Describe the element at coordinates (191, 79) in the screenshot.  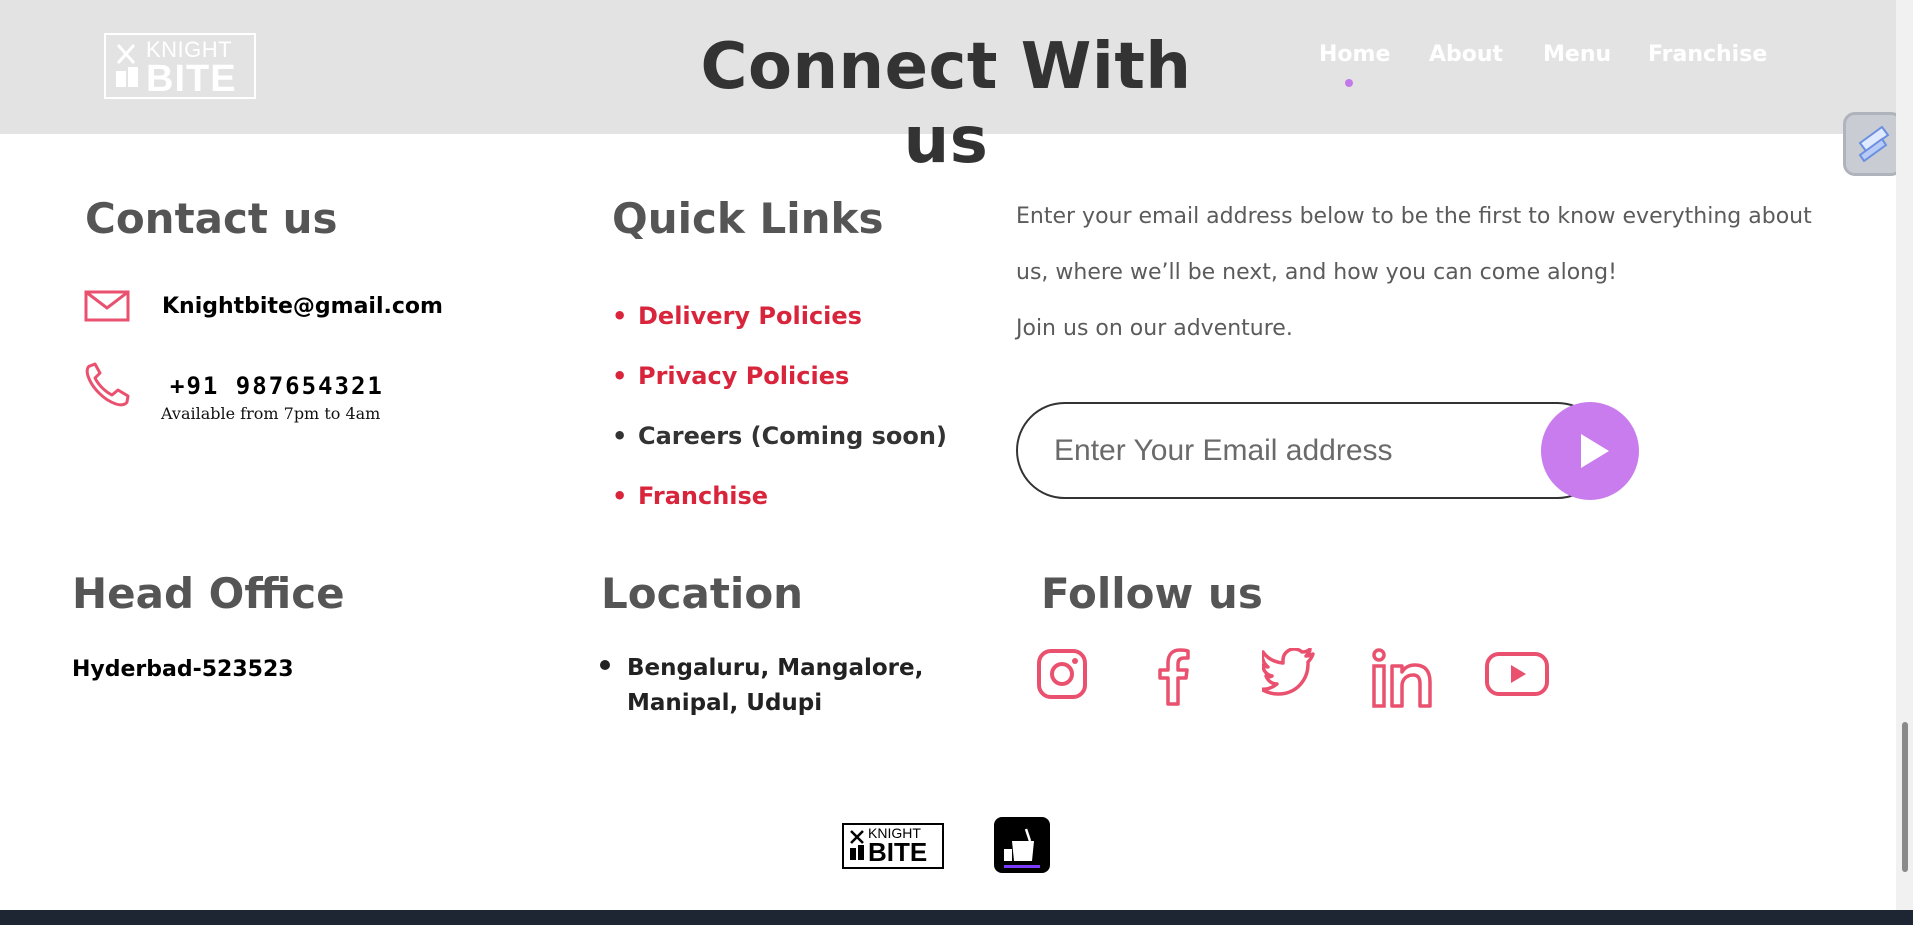
I see `logo-text-bite: BITE` at that location.